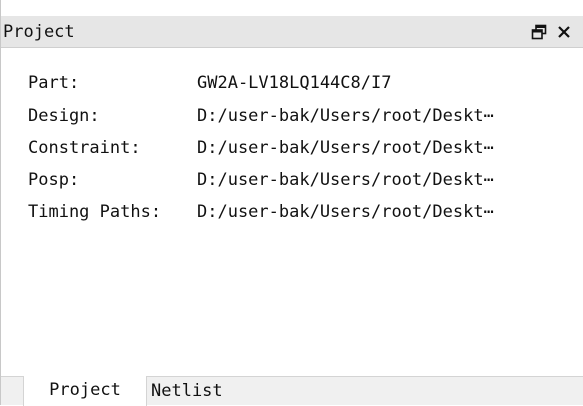 The height and width of the screenshot is (406, 583). I want to click on property-label: Timing Paths:, so click(95, 212).